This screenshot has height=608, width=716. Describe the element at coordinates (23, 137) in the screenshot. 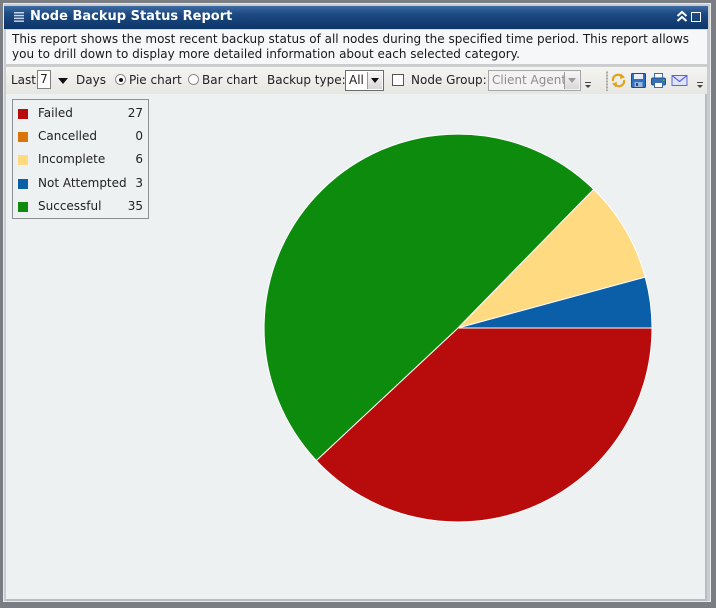

I see `legend-swatch-cancelled` at that location.